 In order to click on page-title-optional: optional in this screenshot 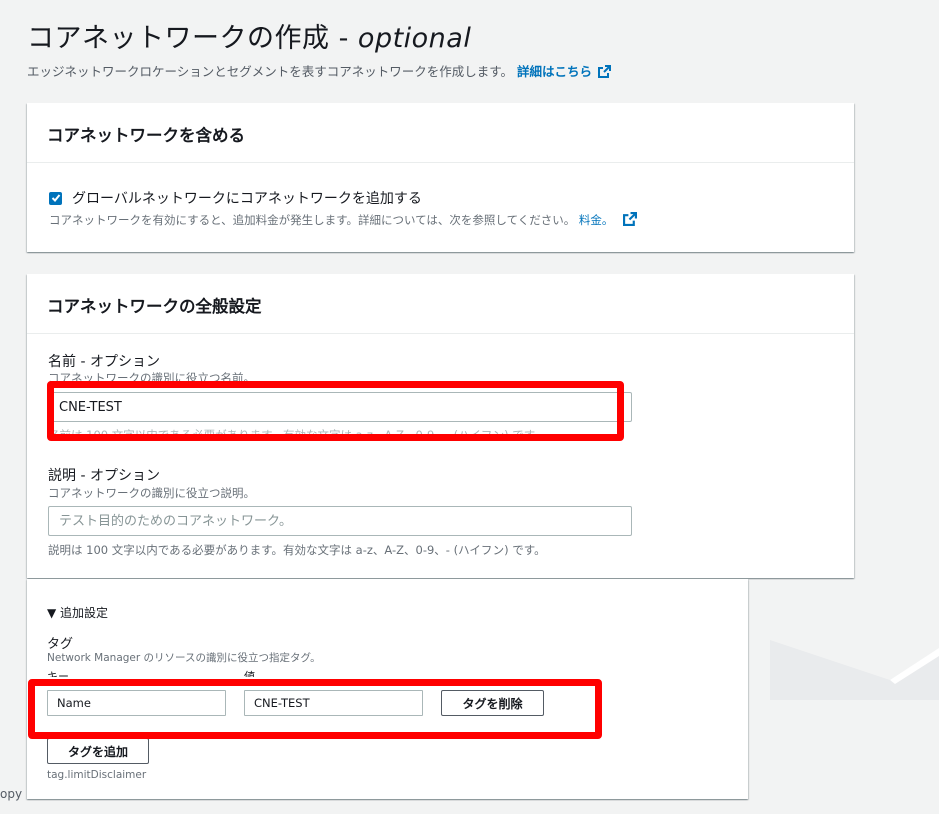, I will do `click(414, 38)`.